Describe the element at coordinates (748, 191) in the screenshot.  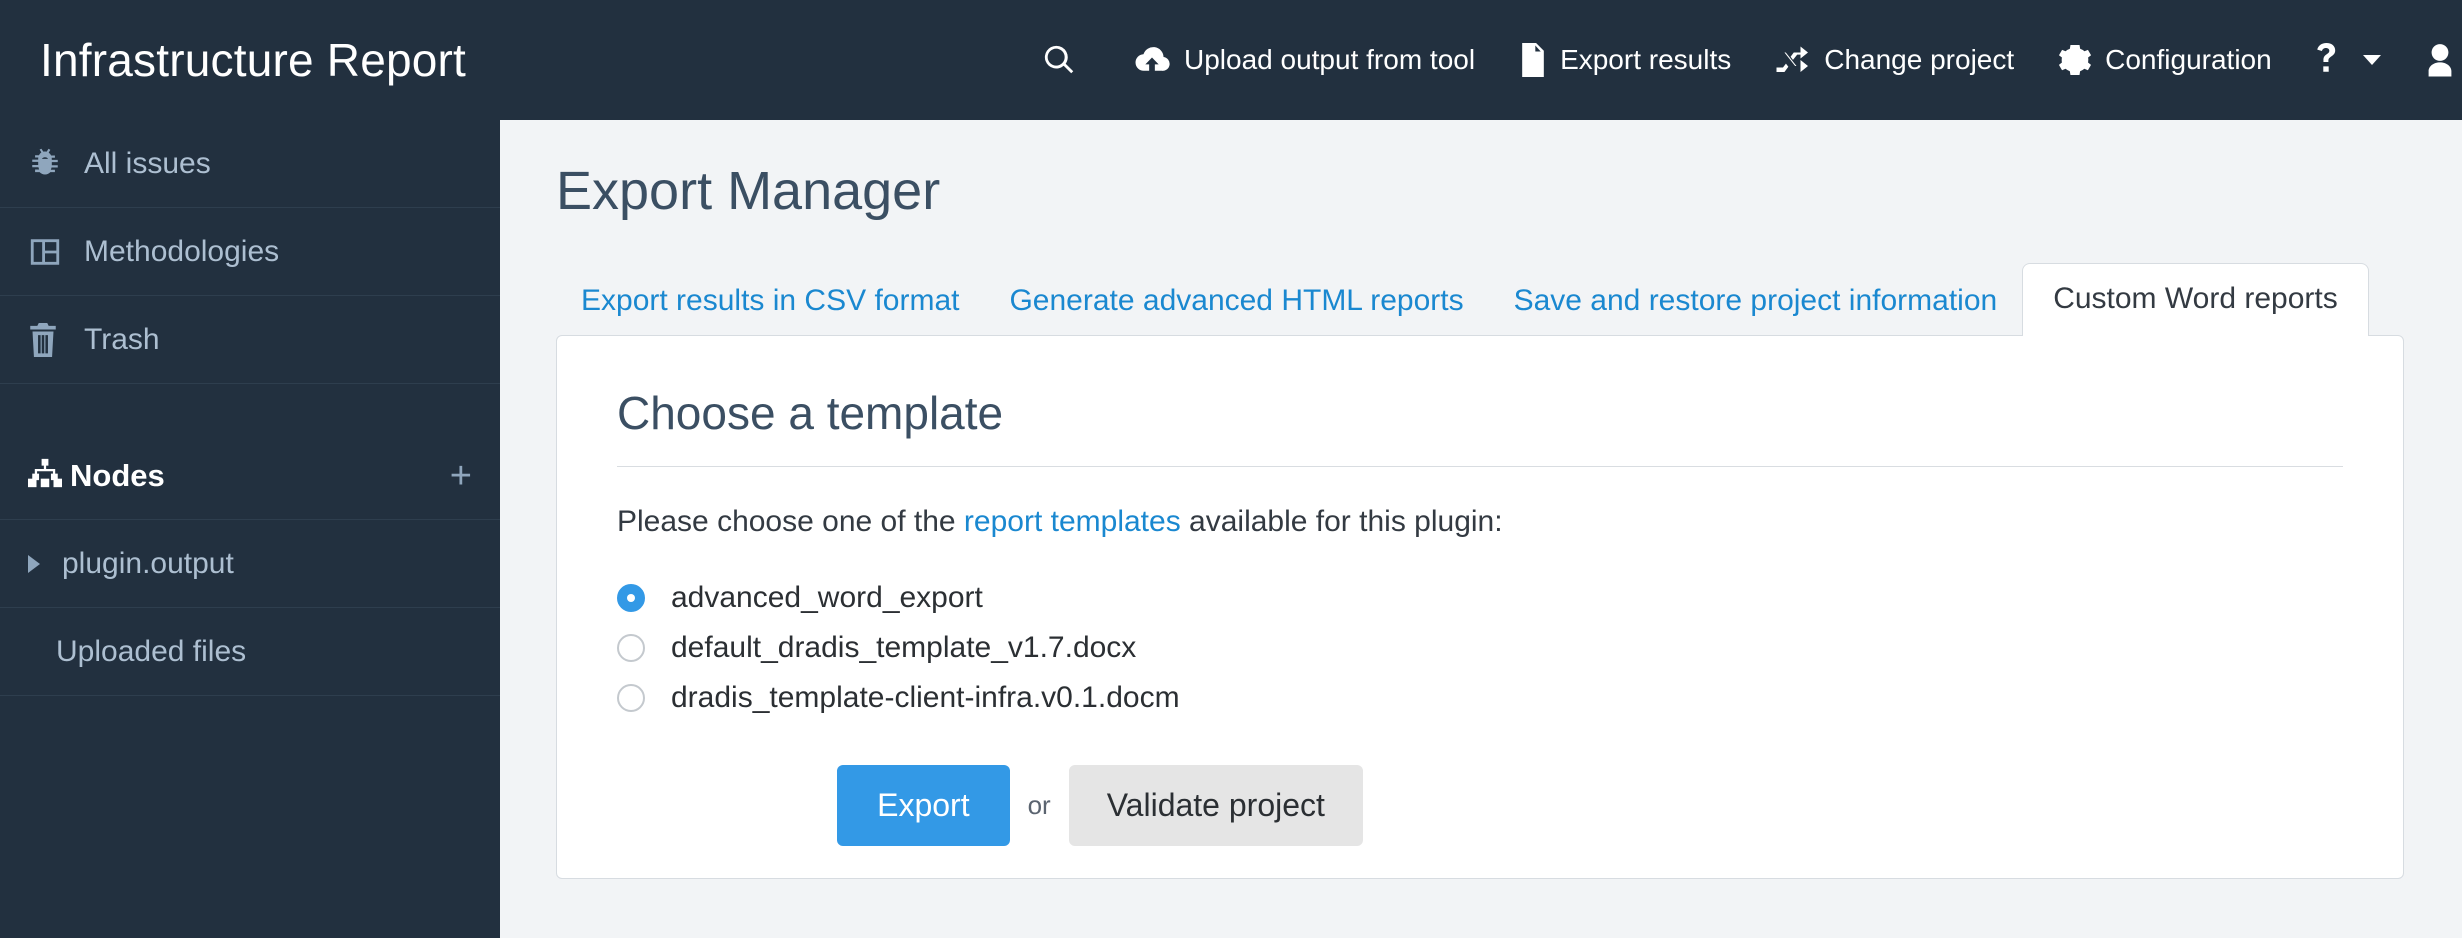
I see `page-title: Export Manager` at that location.